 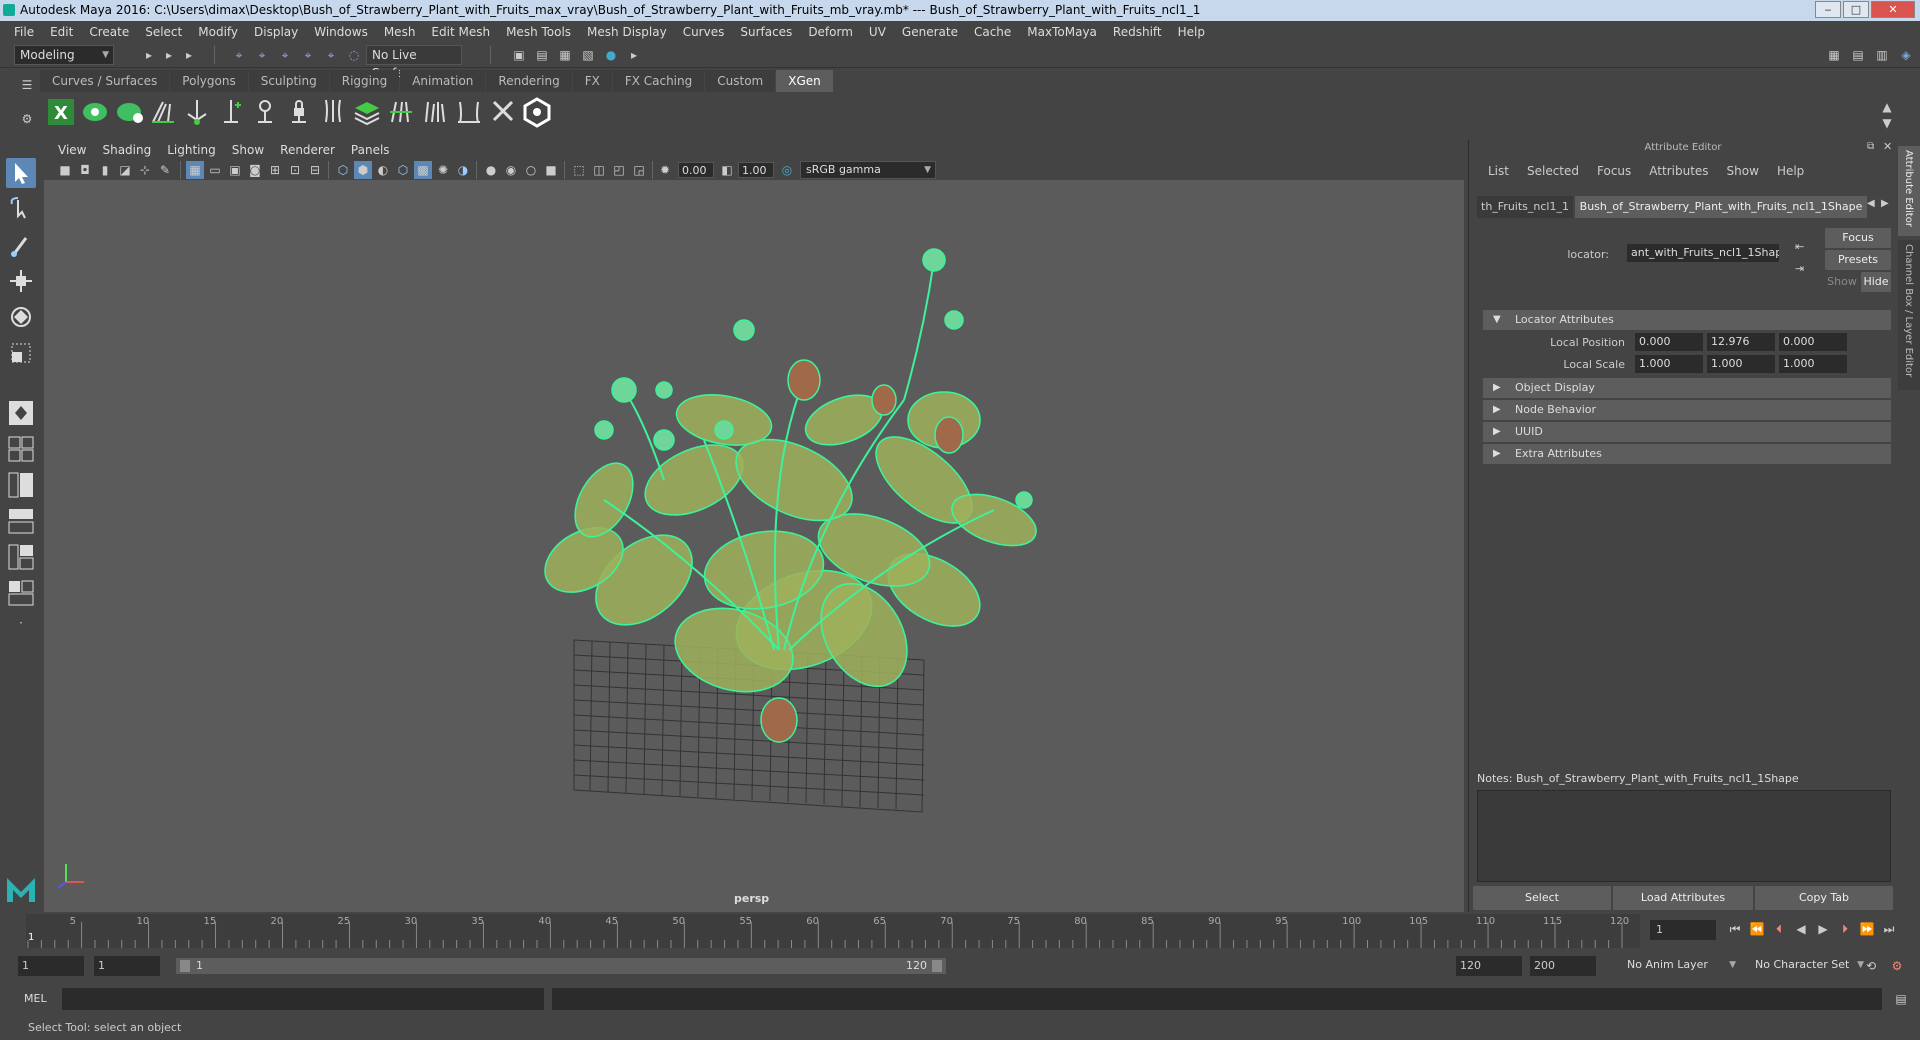 What do you see at coordinates (491, 170) in the screenshot?
I see `screen-space-ao-icon: ●` at bounding box center [491, 170].